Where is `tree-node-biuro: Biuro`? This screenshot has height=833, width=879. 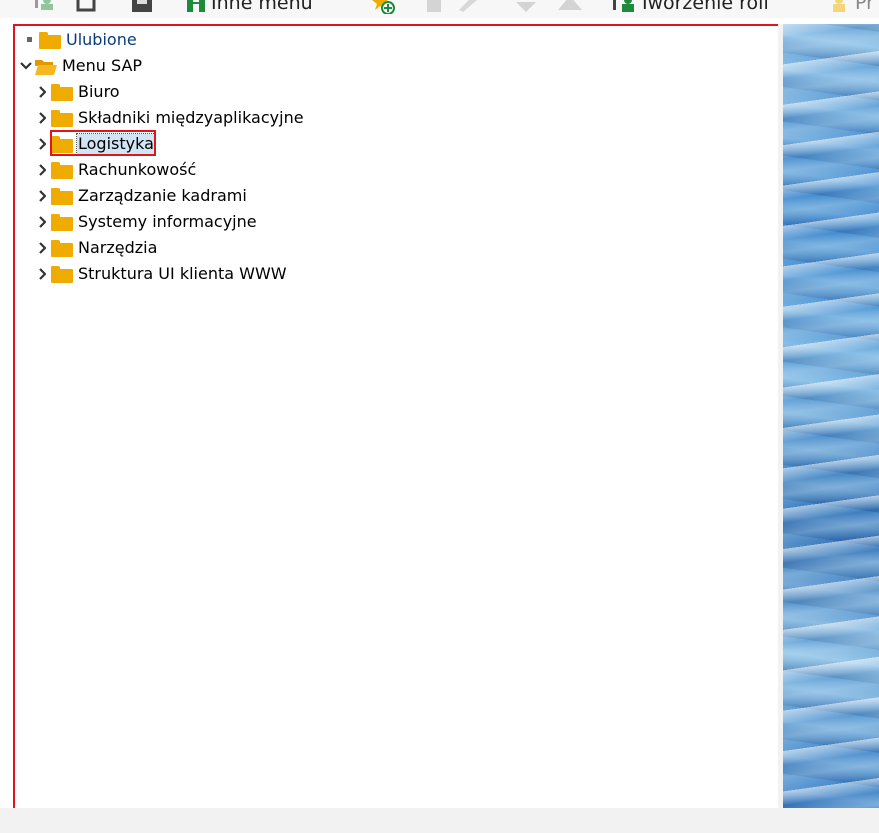 tree-node-biuro: Biuro is located at coordinates (78, 92).